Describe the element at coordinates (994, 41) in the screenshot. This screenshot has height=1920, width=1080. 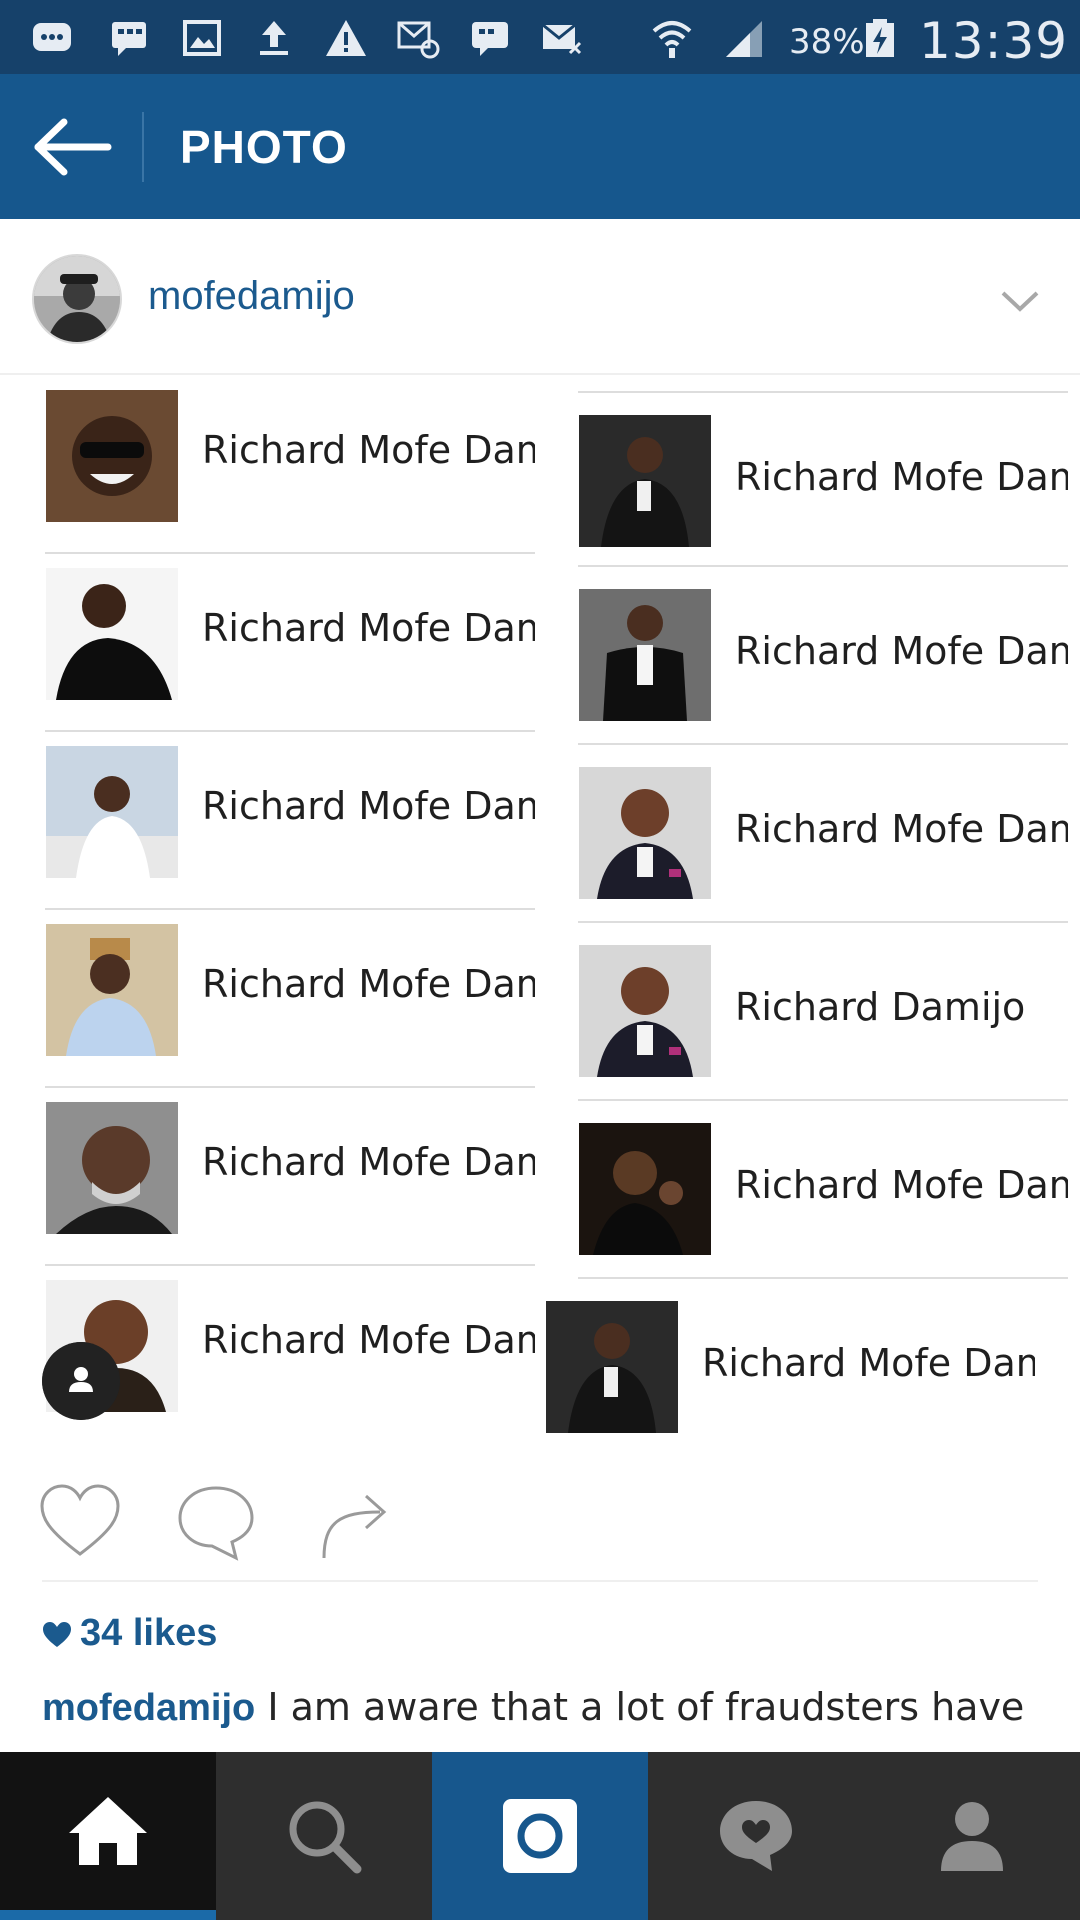
I see `clock: 13:39` at that location.